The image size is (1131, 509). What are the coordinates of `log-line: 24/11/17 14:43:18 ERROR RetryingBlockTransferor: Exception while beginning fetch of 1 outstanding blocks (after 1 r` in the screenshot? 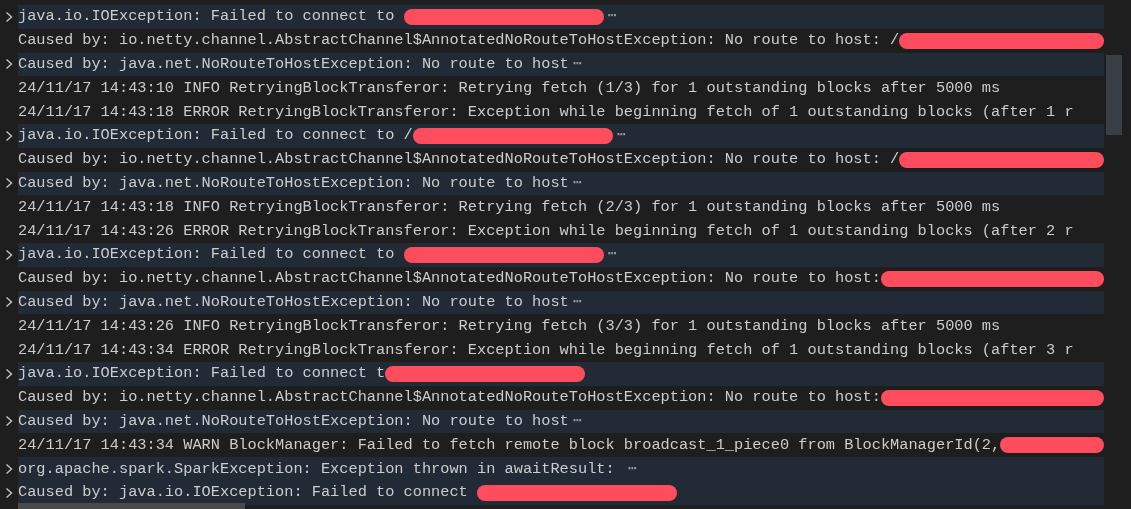 It's located at (546, 112).